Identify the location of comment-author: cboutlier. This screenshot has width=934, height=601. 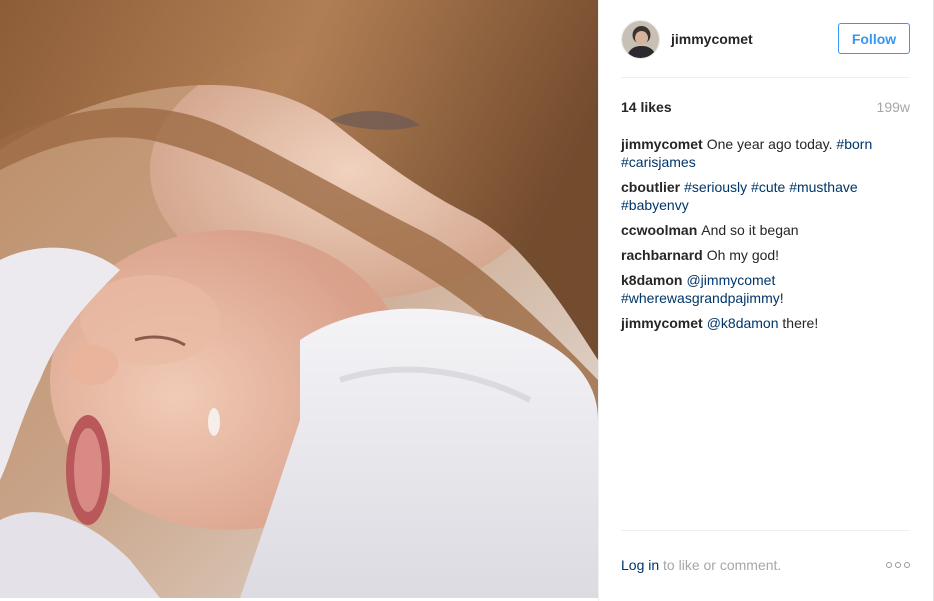
(650, 187).